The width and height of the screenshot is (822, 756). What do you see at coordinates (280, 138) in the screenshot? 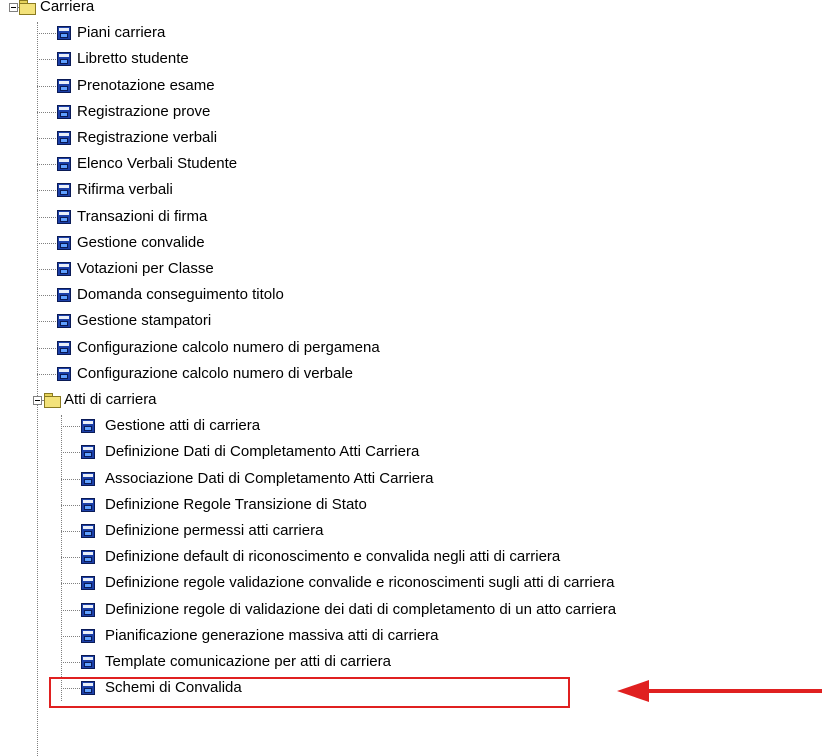
I see `tree-item: Registrazione verbali` at bounding box center [280, 138].